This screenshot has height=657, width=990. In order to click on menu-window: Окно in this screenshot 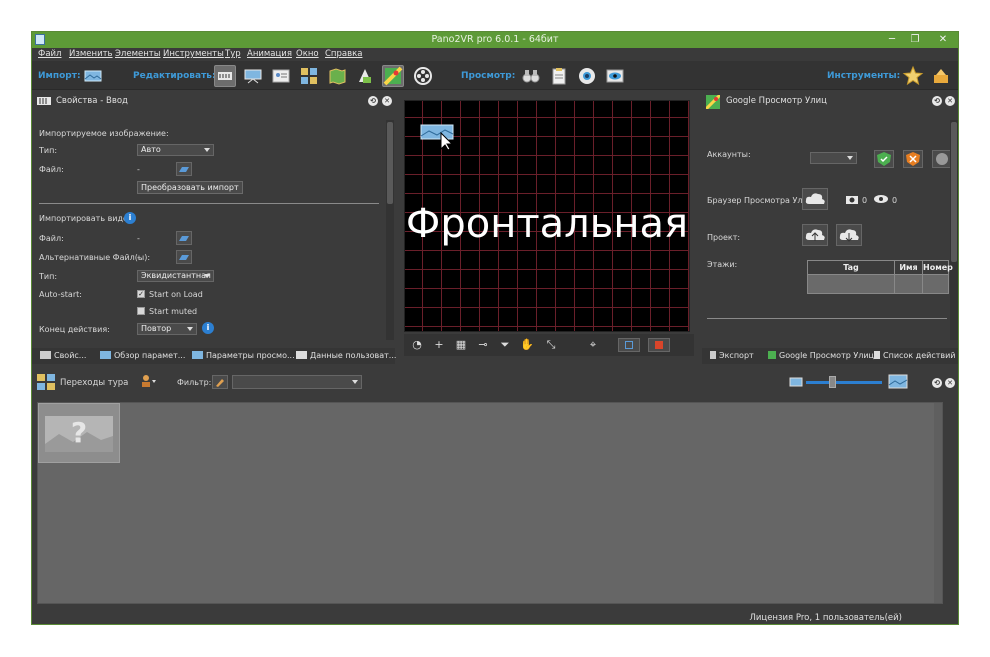, I will do `click(307, 54)`.